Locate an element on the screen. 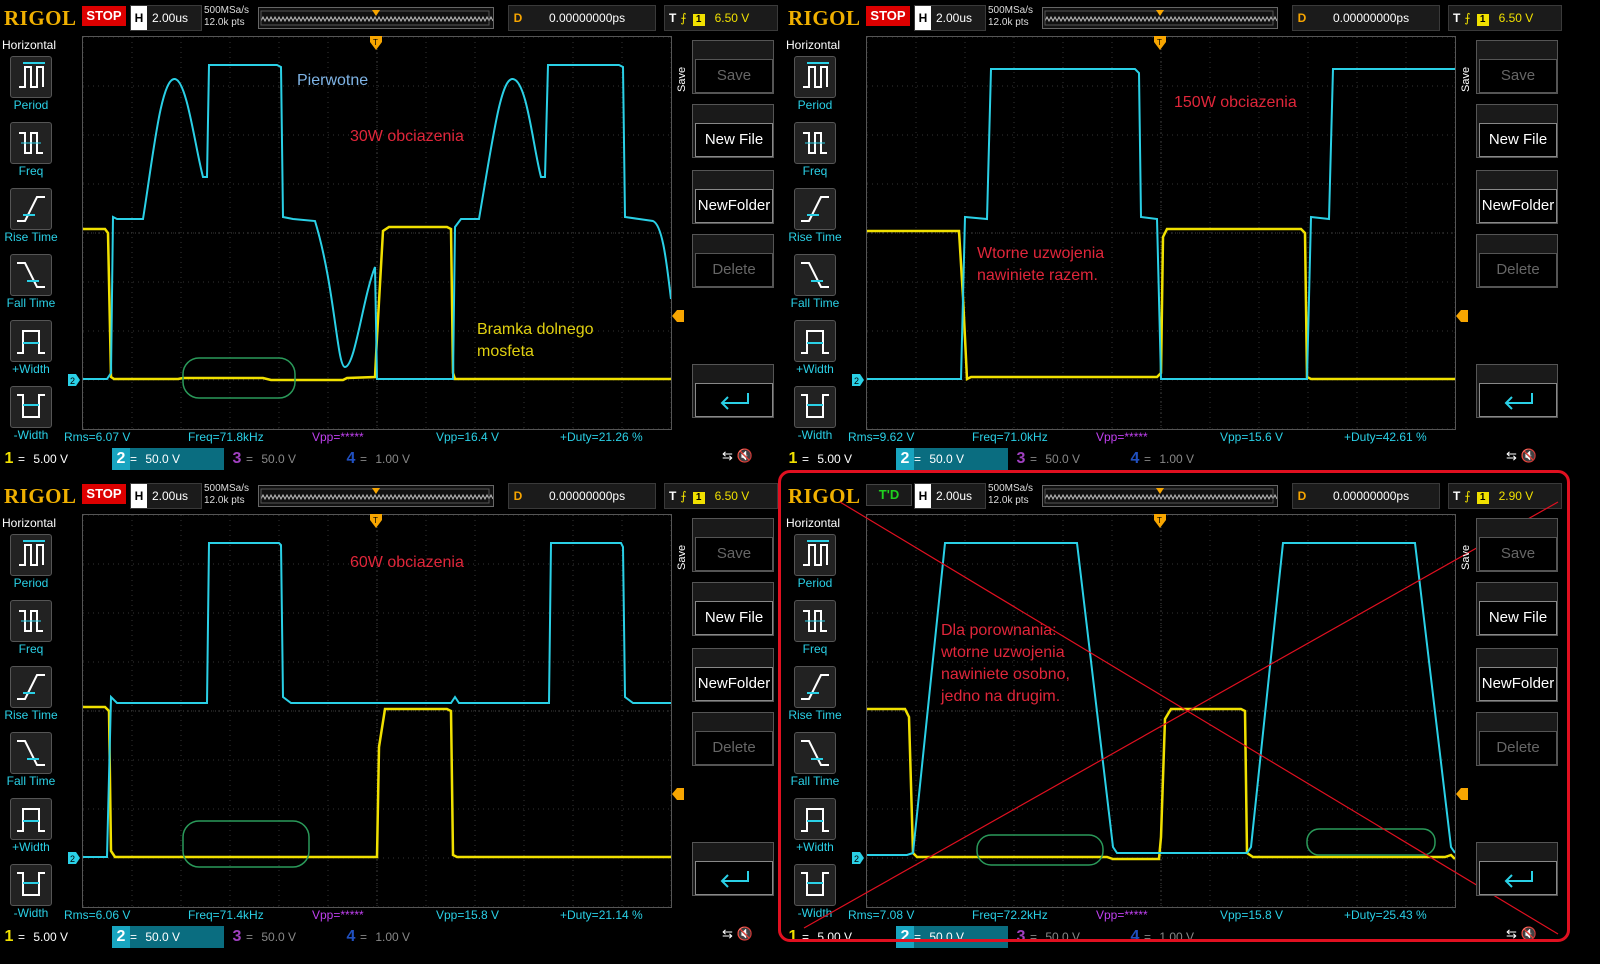 The width and height of the screenshot is (1600, 964). return-arrow-icon is located at coordinates (734, 401).